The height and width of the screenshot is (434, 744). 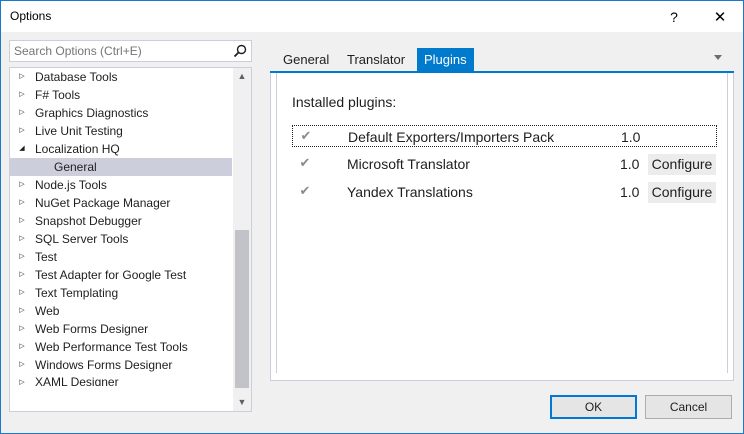 What do you see at coordinates (451, 137) in the screenshot?
I see `plugin-name: Default Exporters/Importers Pack` at bounding box center [451, 137].